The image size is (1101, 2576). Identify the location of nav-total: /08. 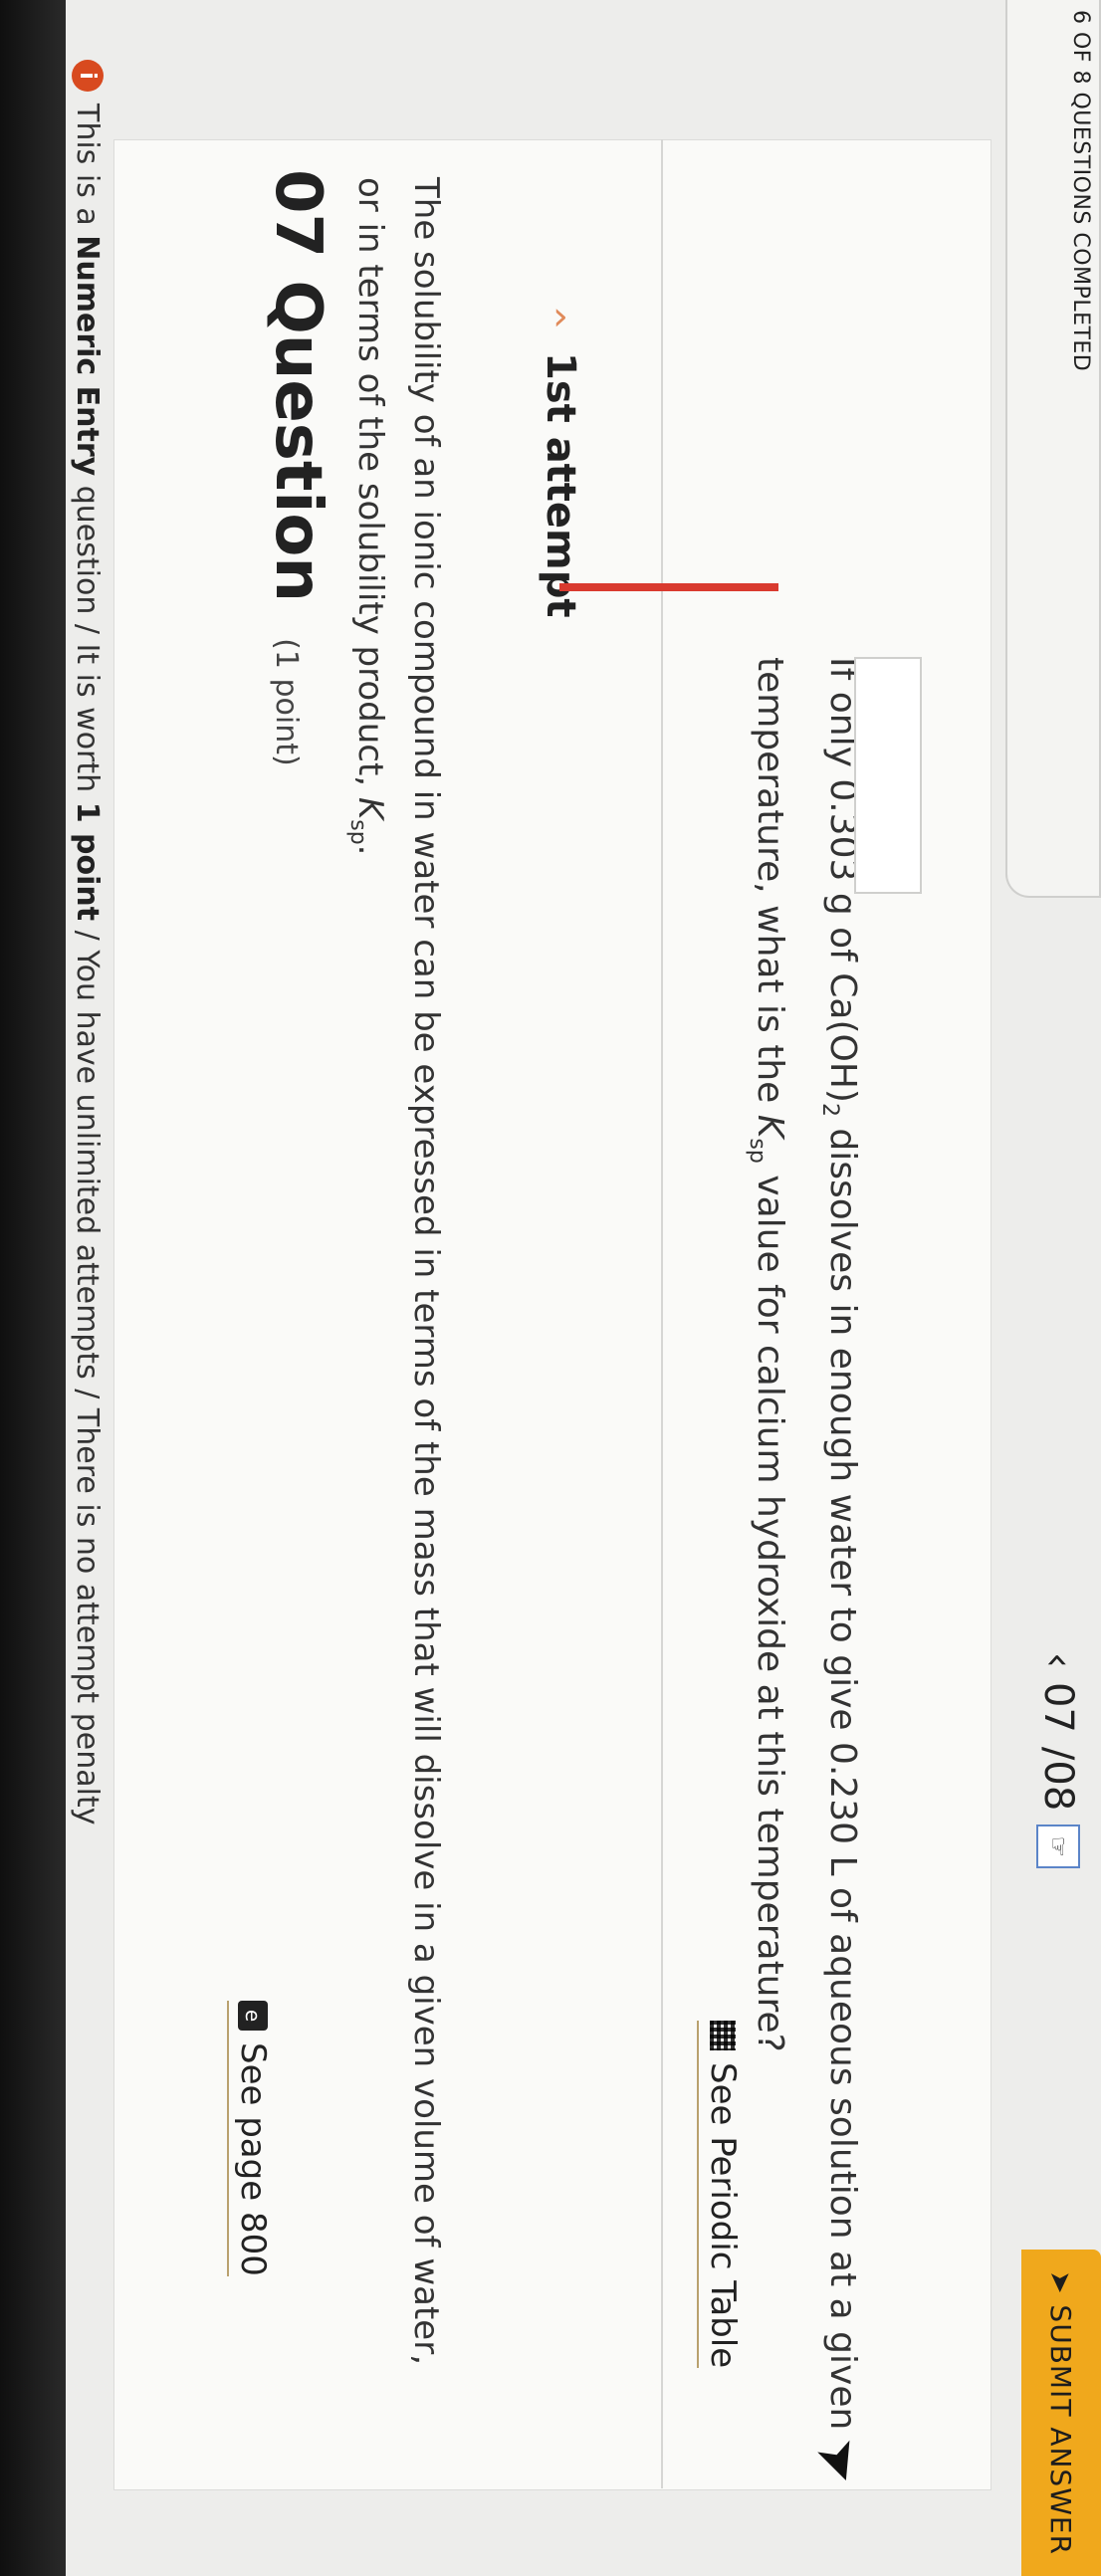
(1058, 1779).